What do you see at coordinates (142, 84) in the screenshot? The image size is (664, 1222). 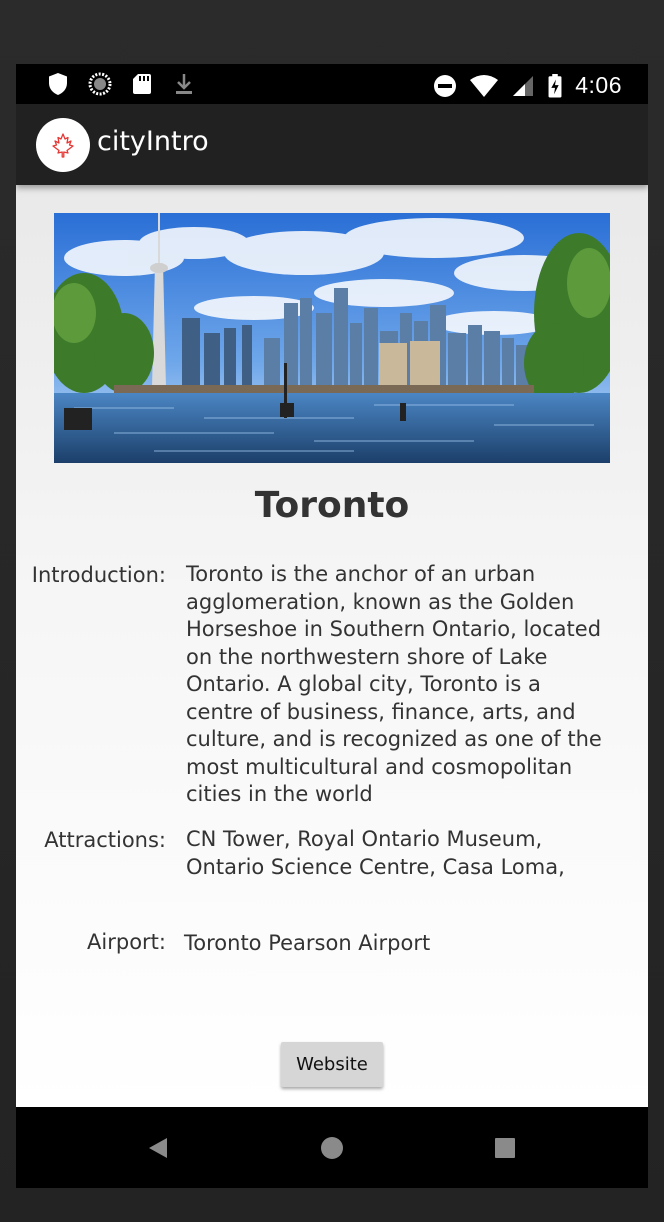 I see `sd-card-icon` at bounding box center [142, 84].